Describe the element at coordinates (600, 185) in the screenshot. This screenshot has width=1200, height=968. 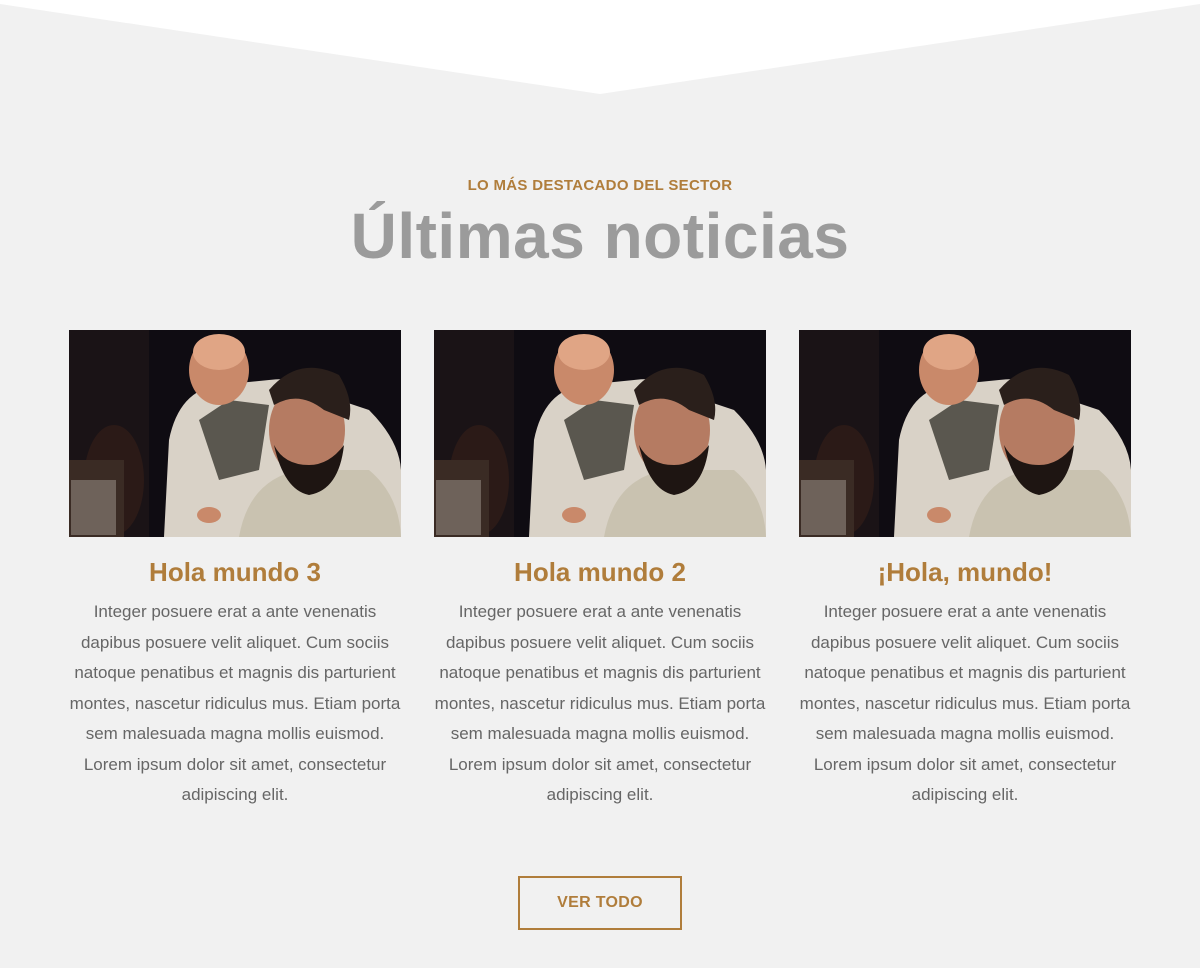
I see `section-eyebrow: LO MÁS DESTACADO DEL SECTOR` at that location.